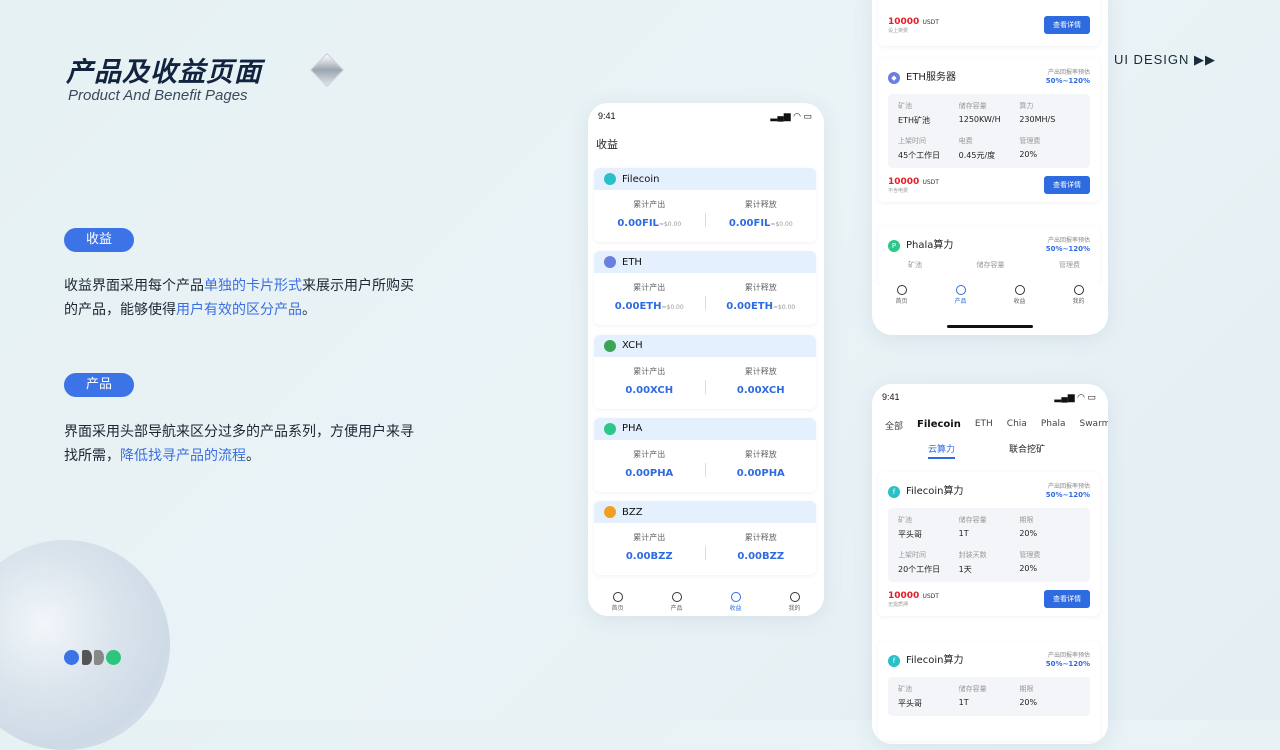 This screenshot has width=1280, height=750. Describe the element at coordinates (705, 371) in the screenshot. I see `earning-card-xch: XCH 累计产出 0.00XCH 累计释放 0.00XCH` at that location.